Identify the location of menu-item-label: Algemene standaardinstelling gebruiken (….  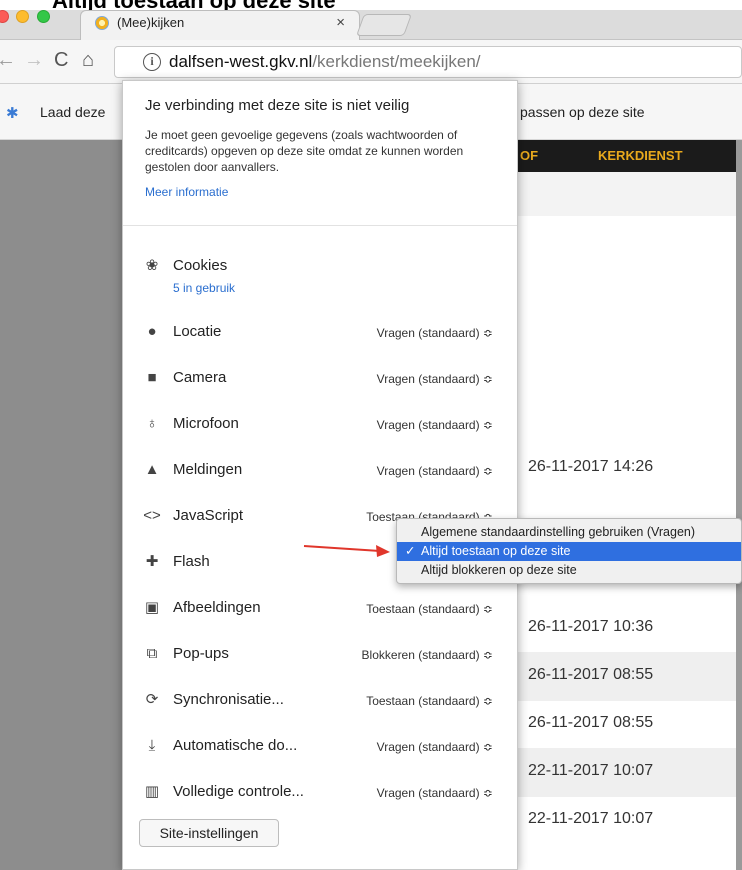
(558, 532).